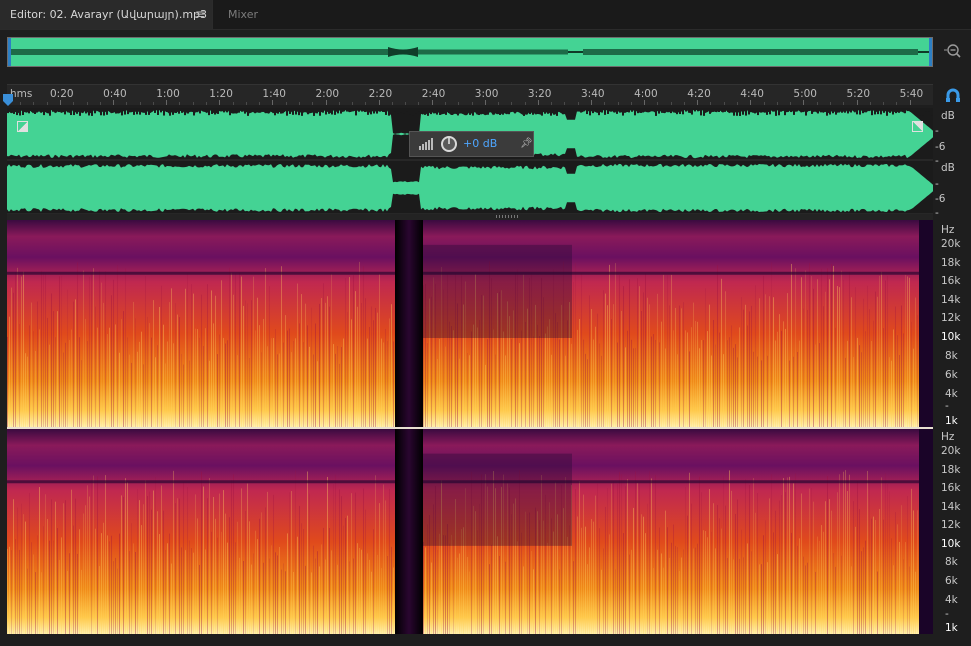 The image size is (971, 646). Describe the element at coordinates (8, 100) in the screenshot. I see `playhead-icon` at that location.